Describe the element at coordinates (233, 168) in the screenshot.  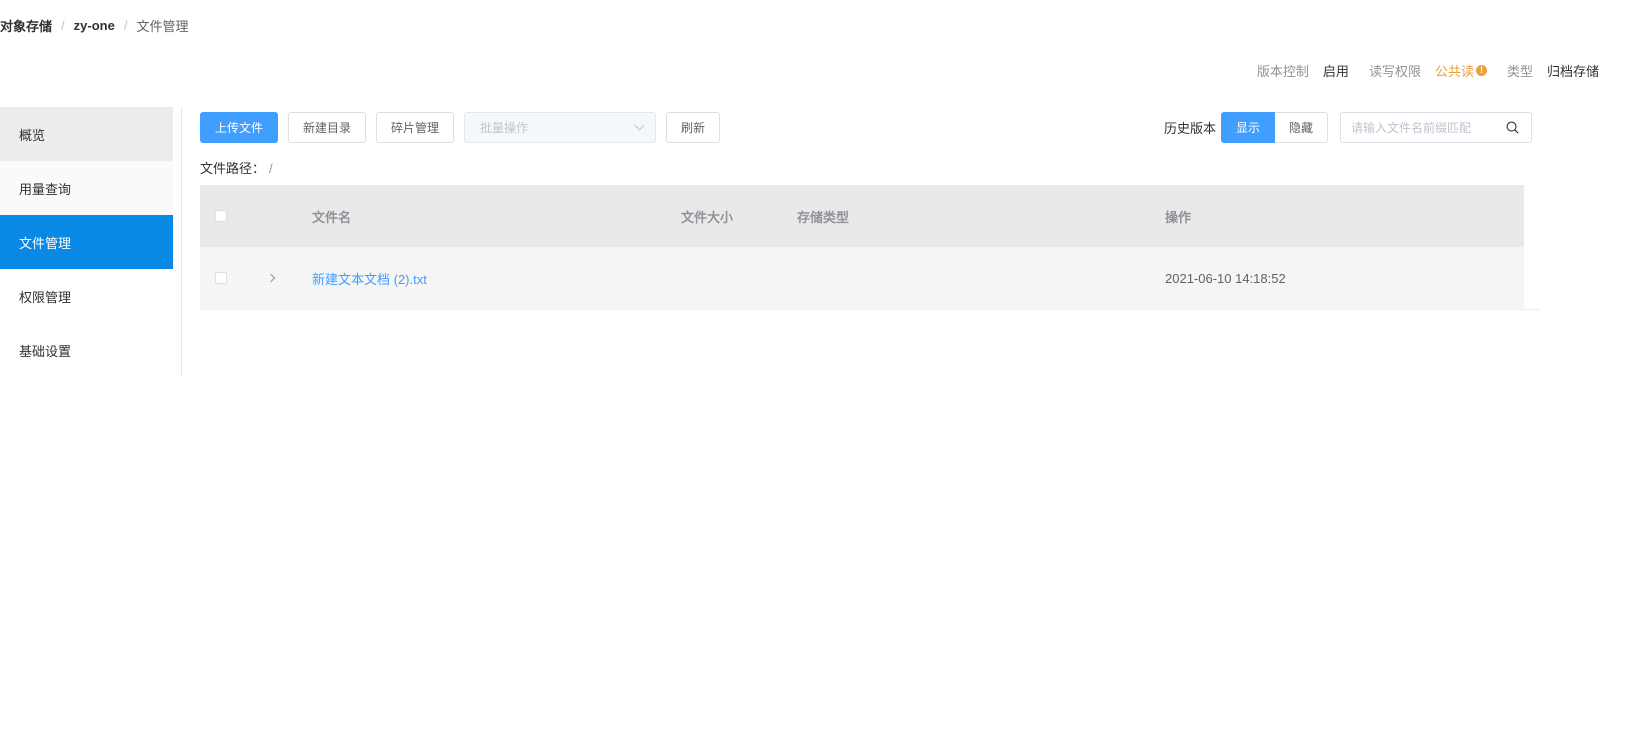
I see `file-path-label: 文件路径：` at that location.